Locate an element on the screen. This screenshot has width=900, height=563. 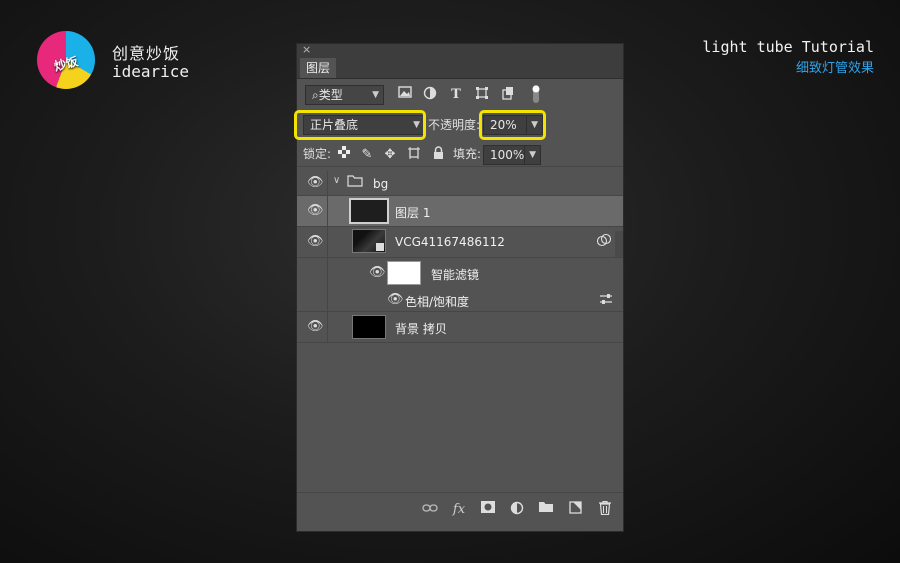
tutorial-title-cn: 细致灯管效果 is located at coordinates (834, 68).